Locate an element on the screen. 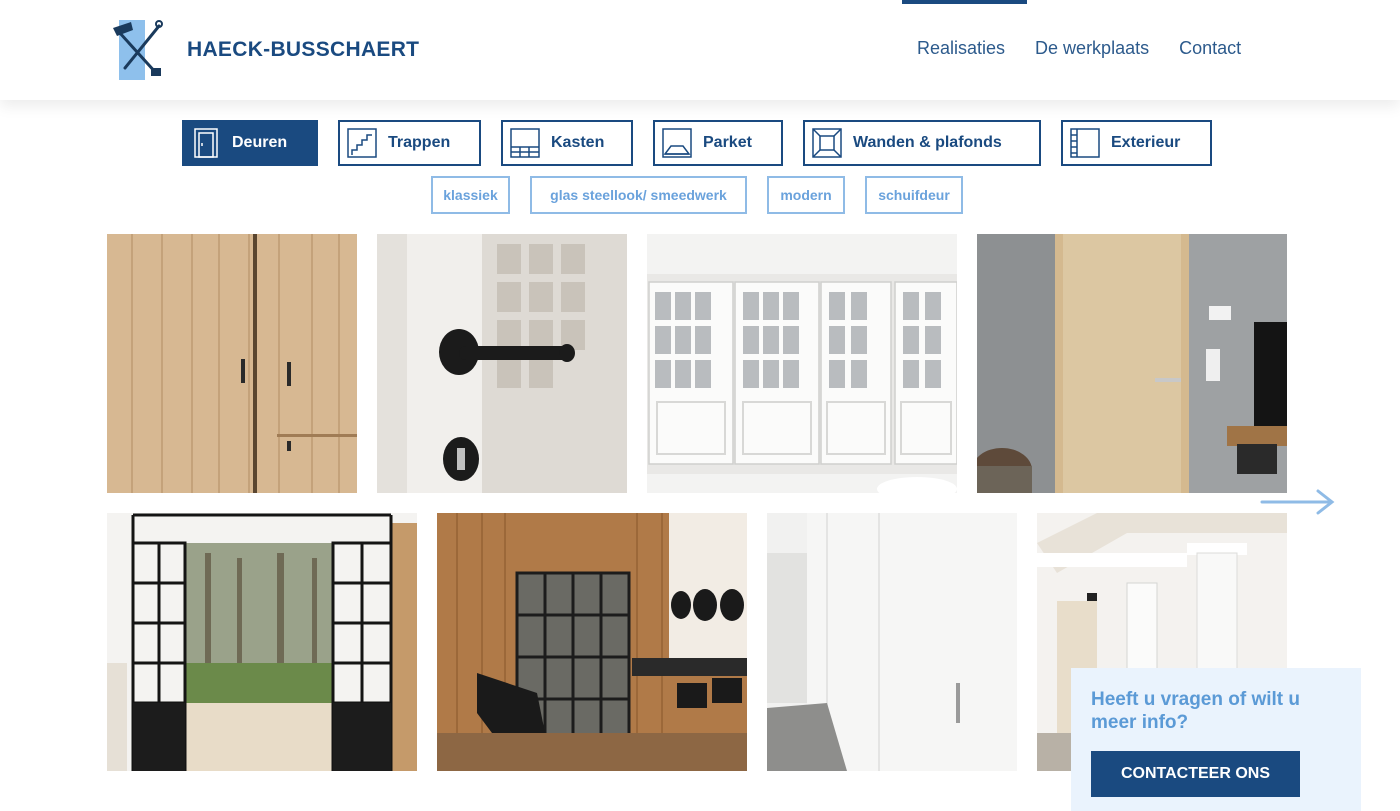 The width and height of the screenshot is (1400, 811). stairs-icon is located at coordinates (362, 143).